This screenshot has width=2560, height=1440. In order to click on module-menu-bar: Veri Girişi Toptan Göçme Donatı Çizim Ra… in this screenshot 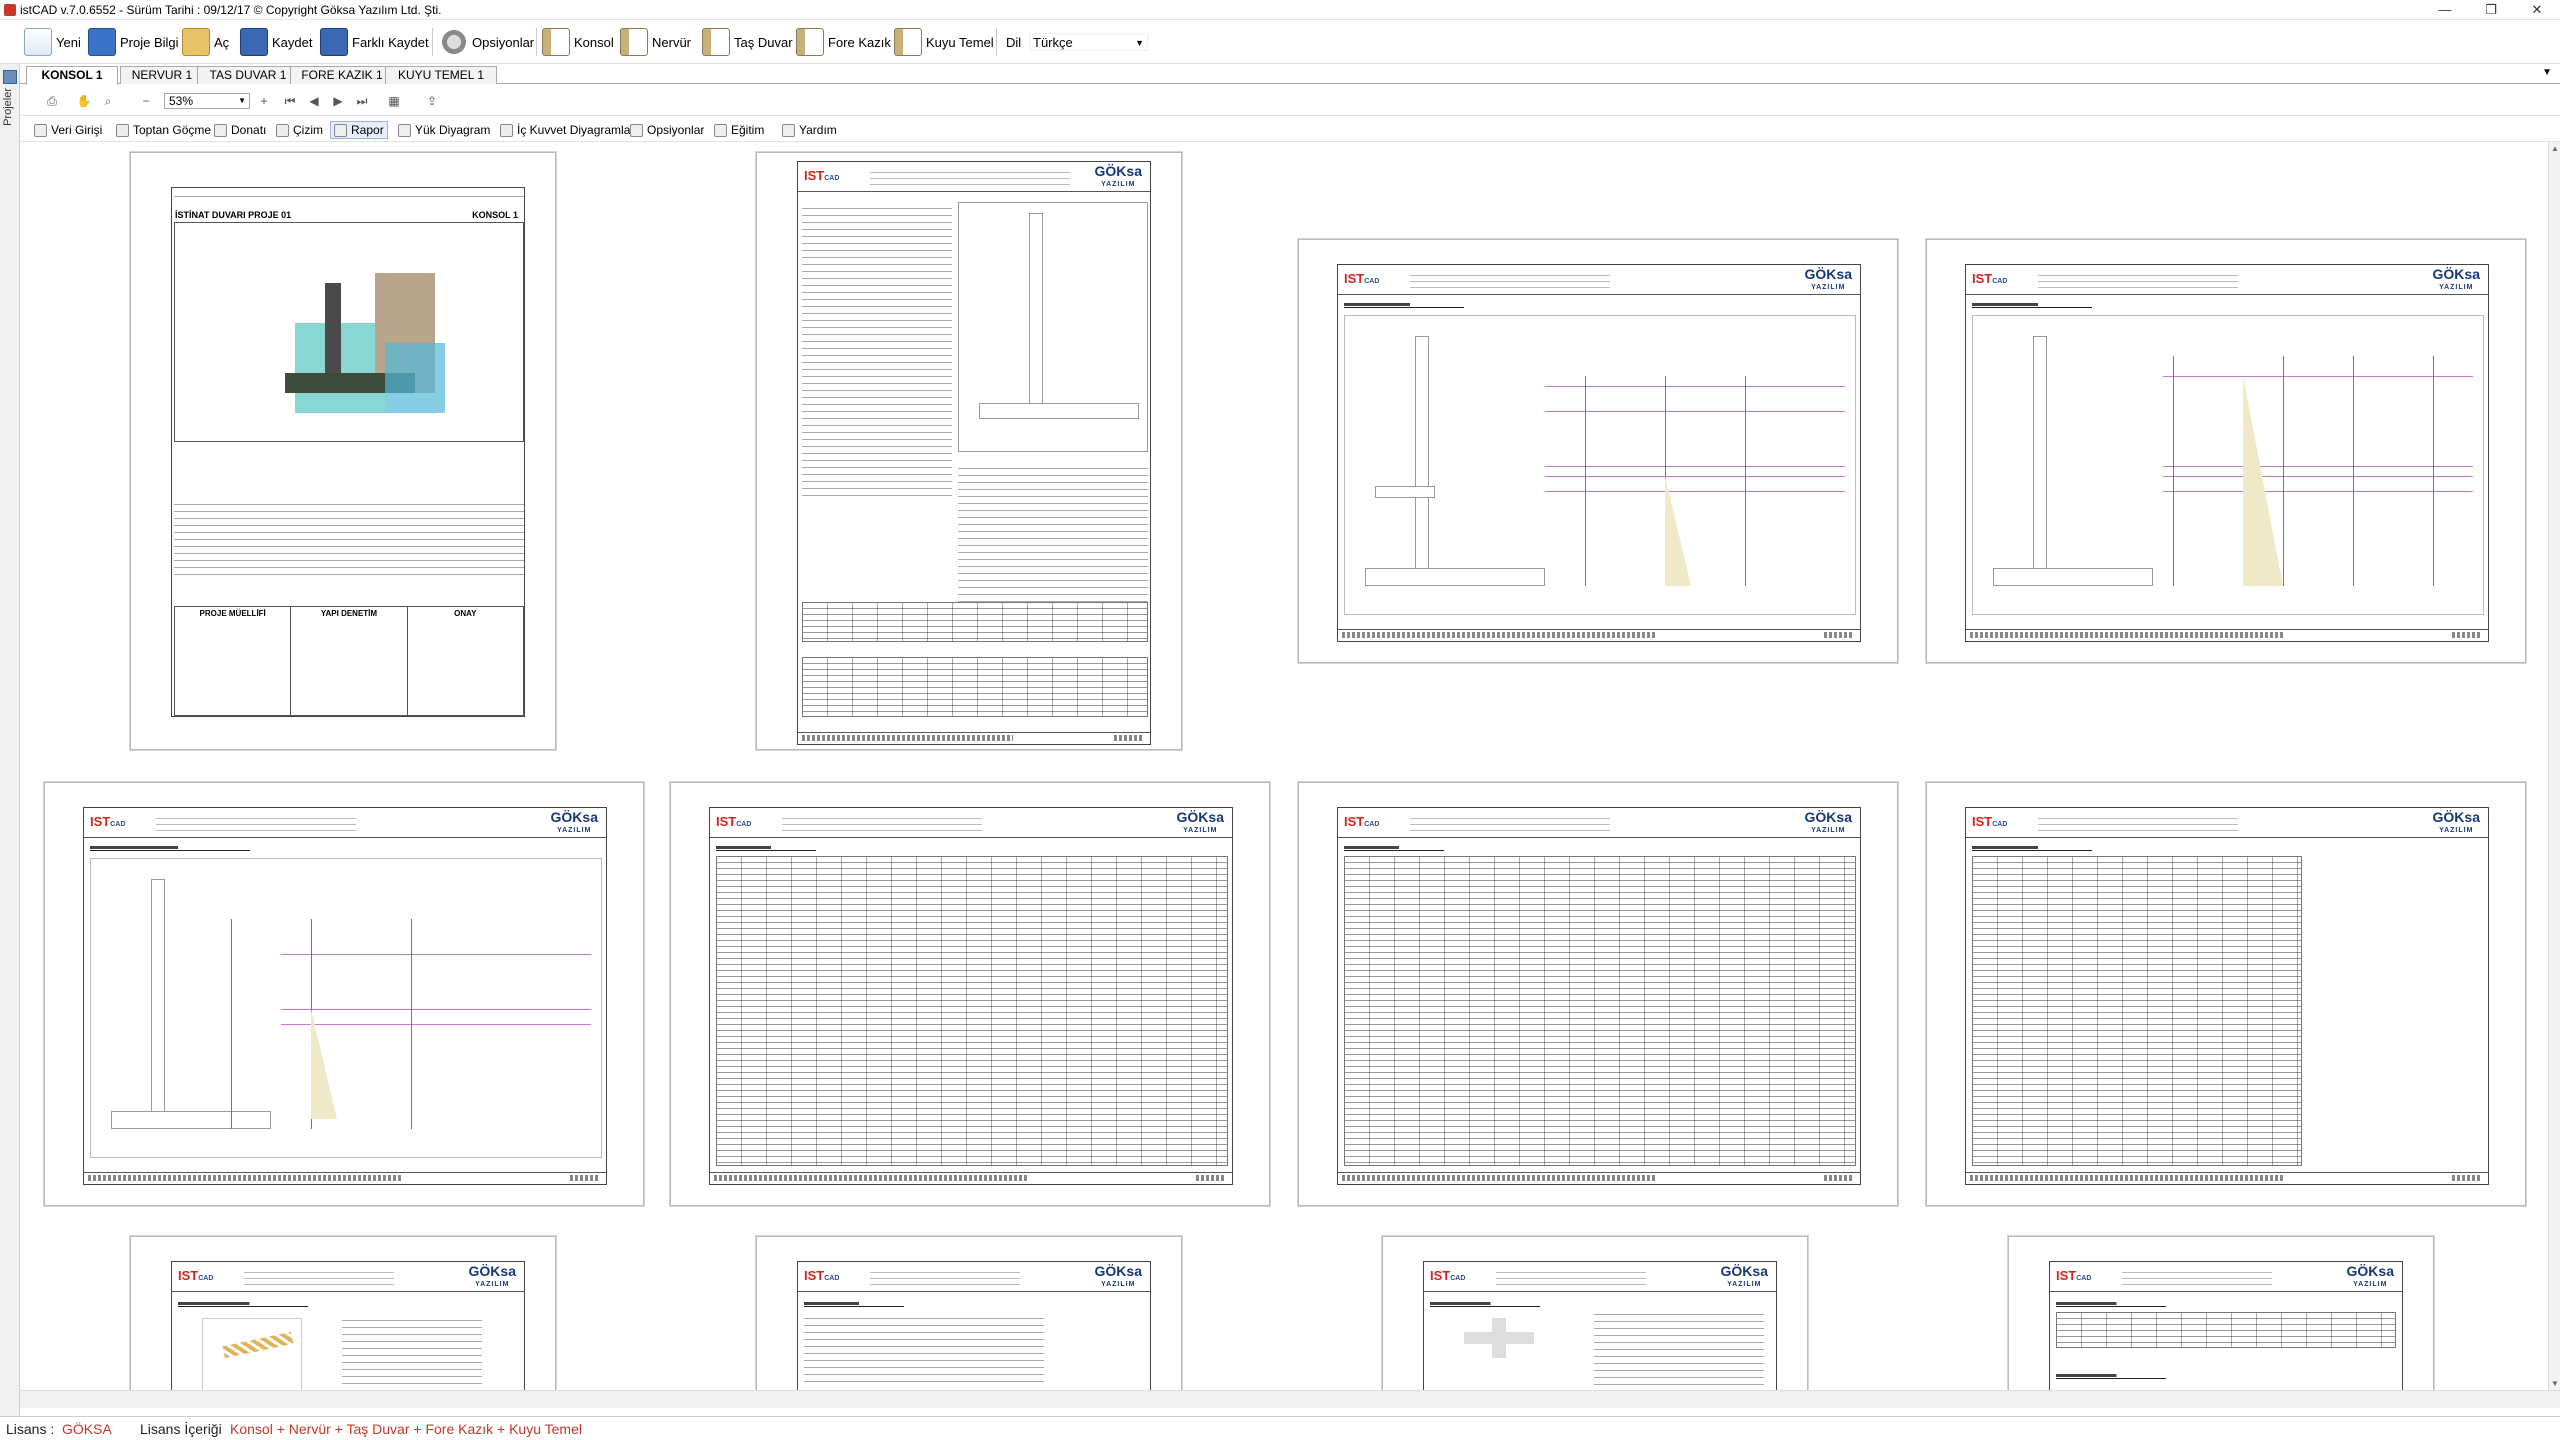, I will do `click(1290, 130)`.